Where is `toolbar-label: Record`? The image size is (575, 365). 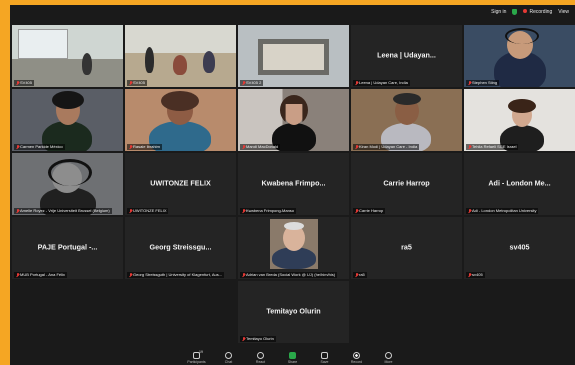 toolbar-label: Record is located at coordinates (356, 362).